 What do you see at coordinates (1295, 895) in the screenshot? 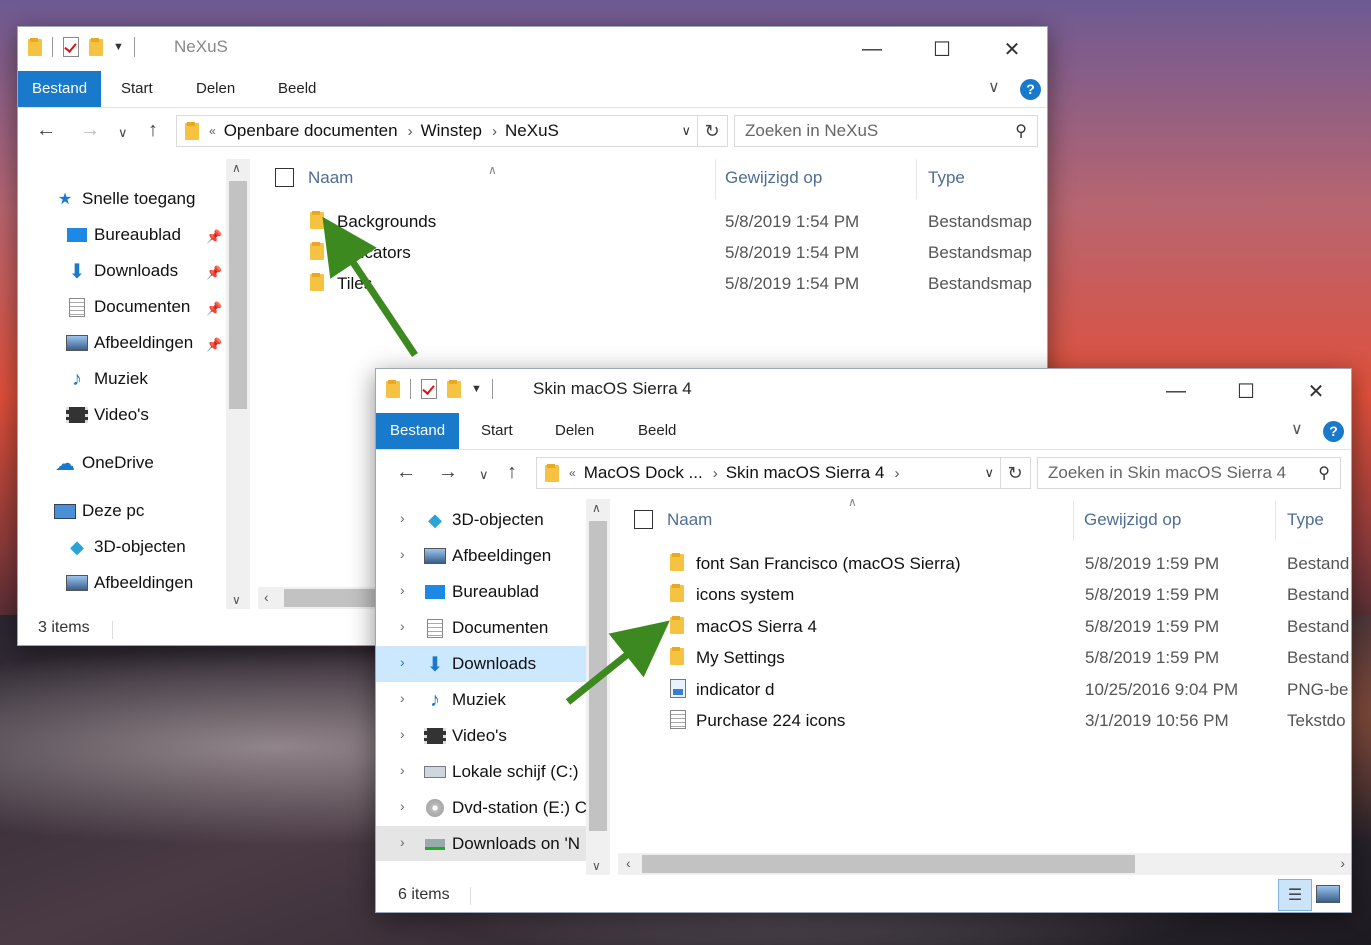
I see `details-view-icon: ☰` at bounding box center [1295, 895].